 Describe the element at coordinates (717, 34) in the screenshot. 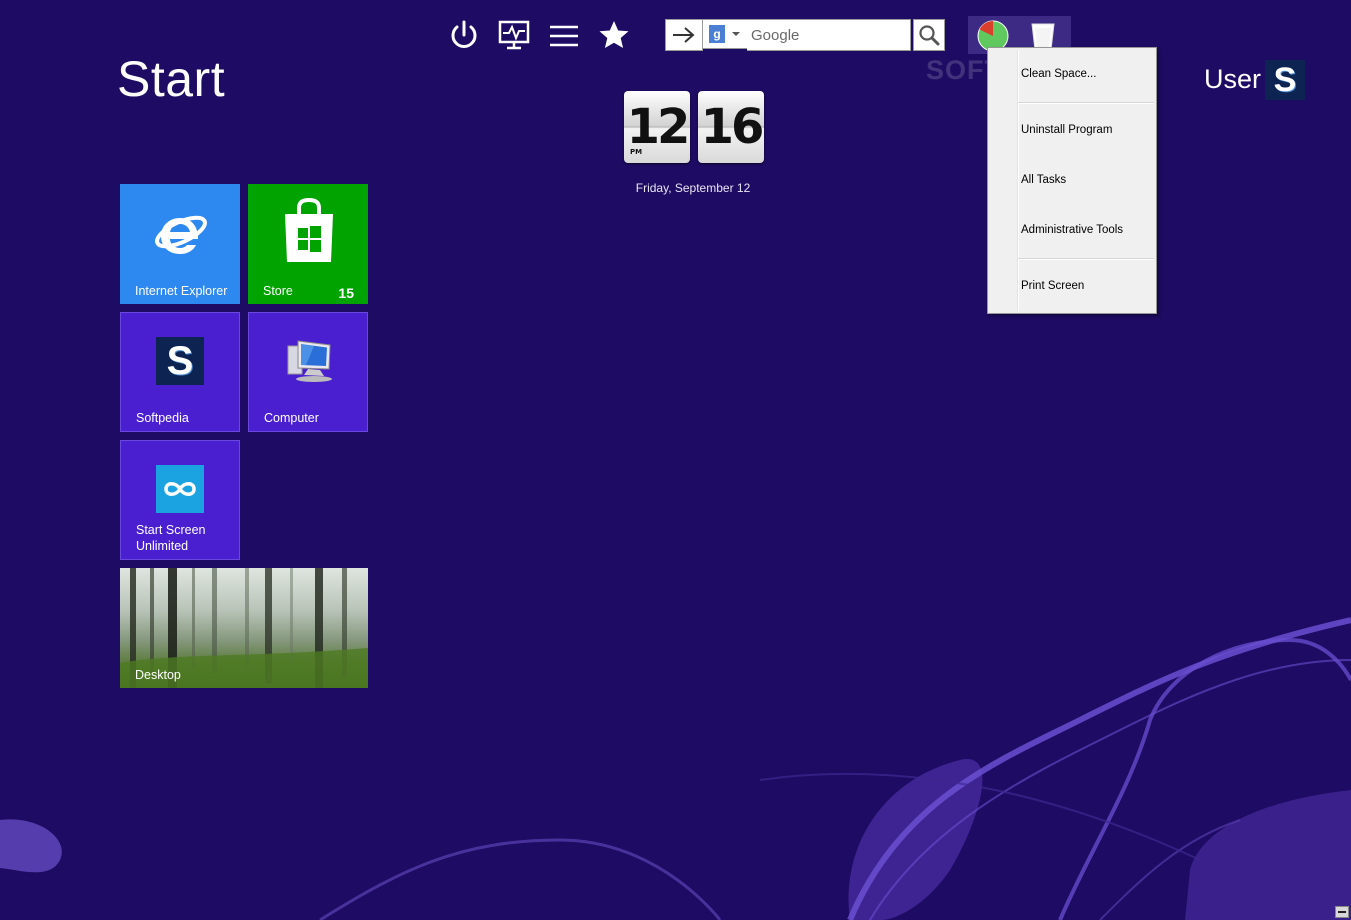

I see `google-icon: g` at that location.